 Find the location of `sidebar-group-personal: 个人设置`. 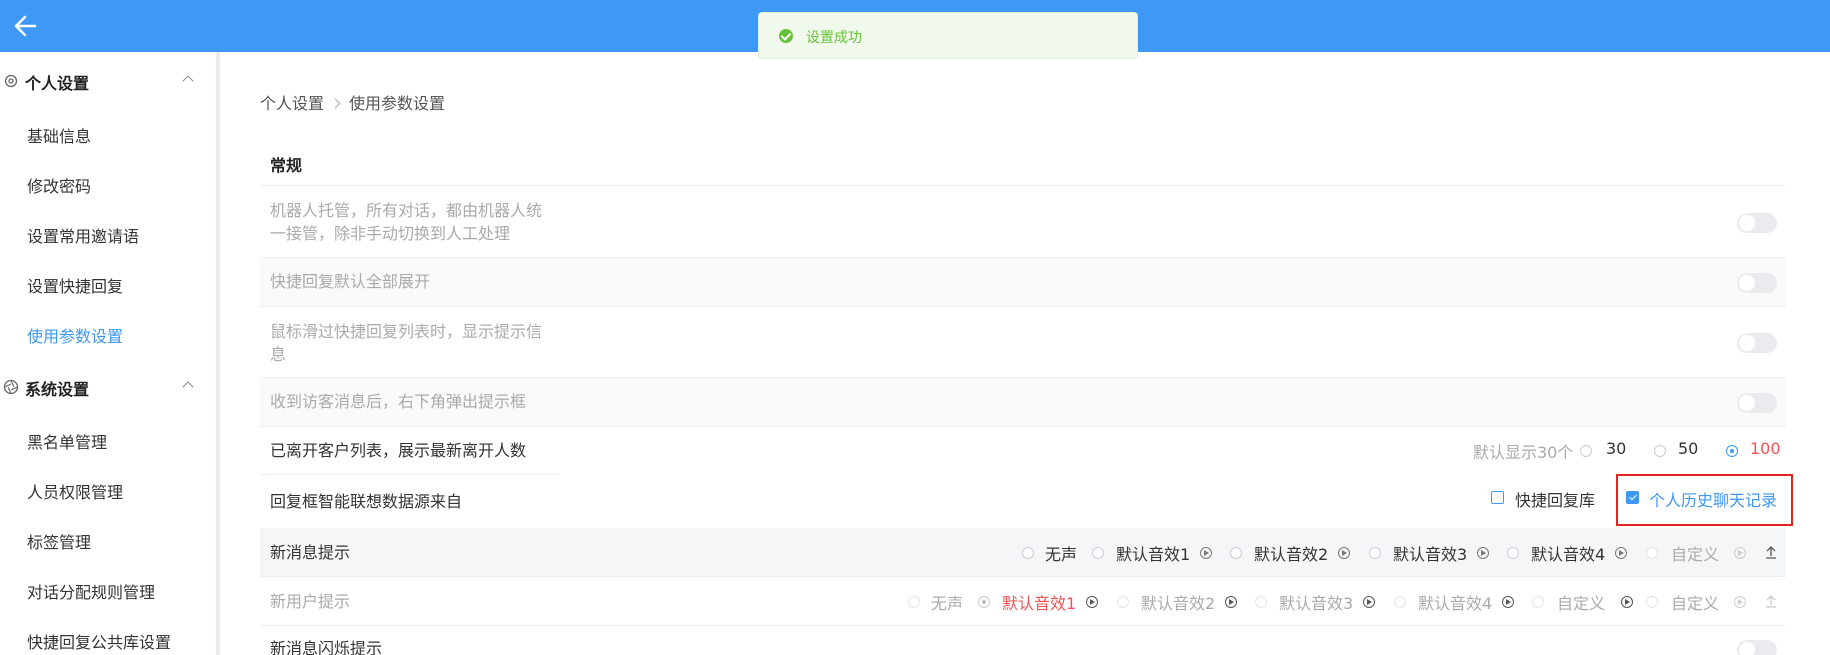

sidebar-group-personal: 个人设置 is located at coordinates (102, 81).